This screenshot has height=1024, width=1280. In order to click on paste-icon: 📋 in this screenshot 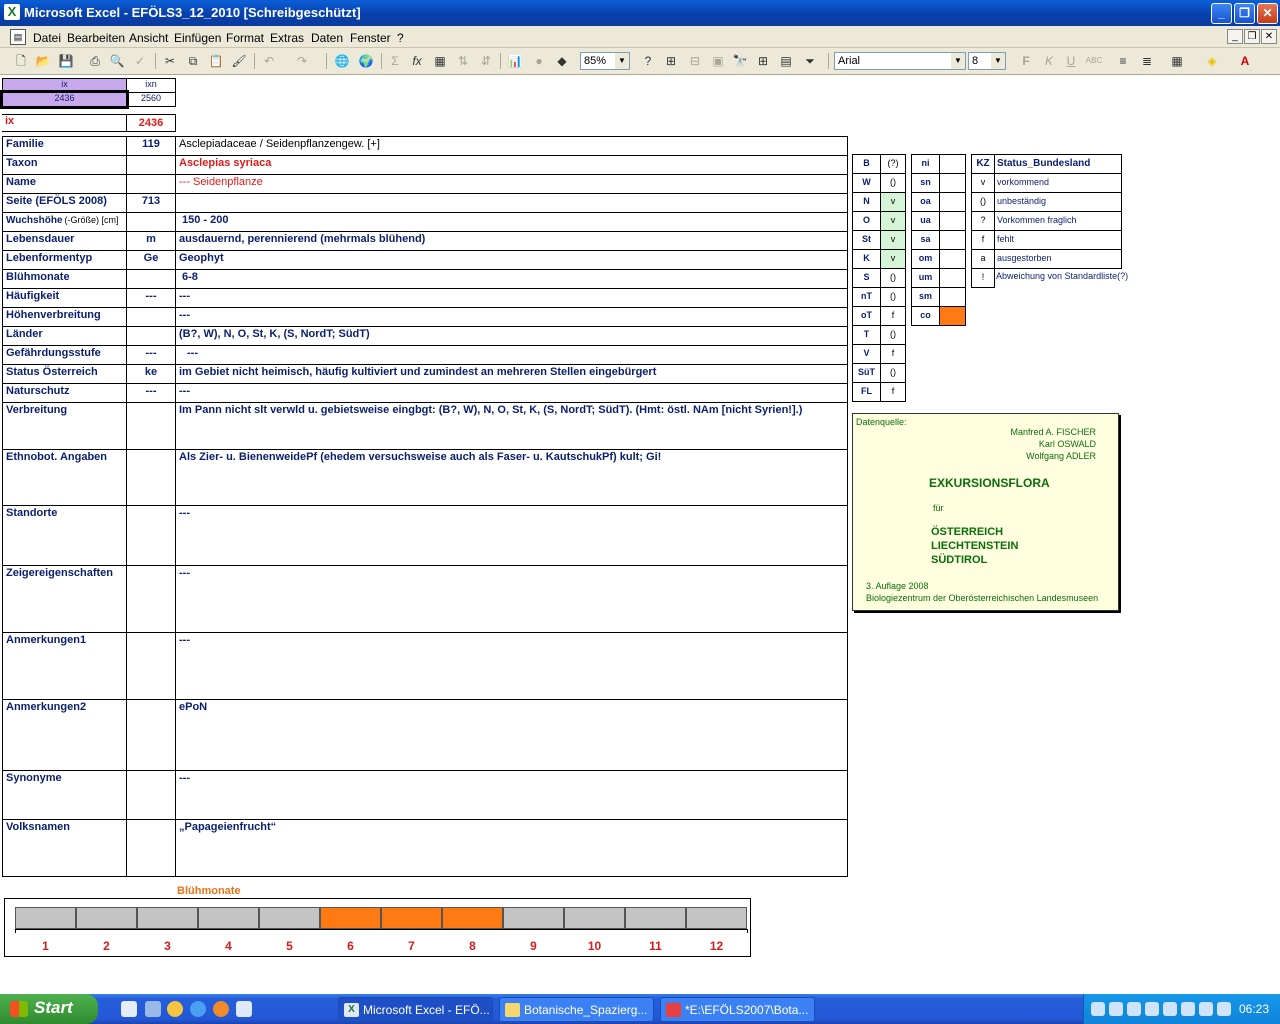, I will do `click(216, 61)`.